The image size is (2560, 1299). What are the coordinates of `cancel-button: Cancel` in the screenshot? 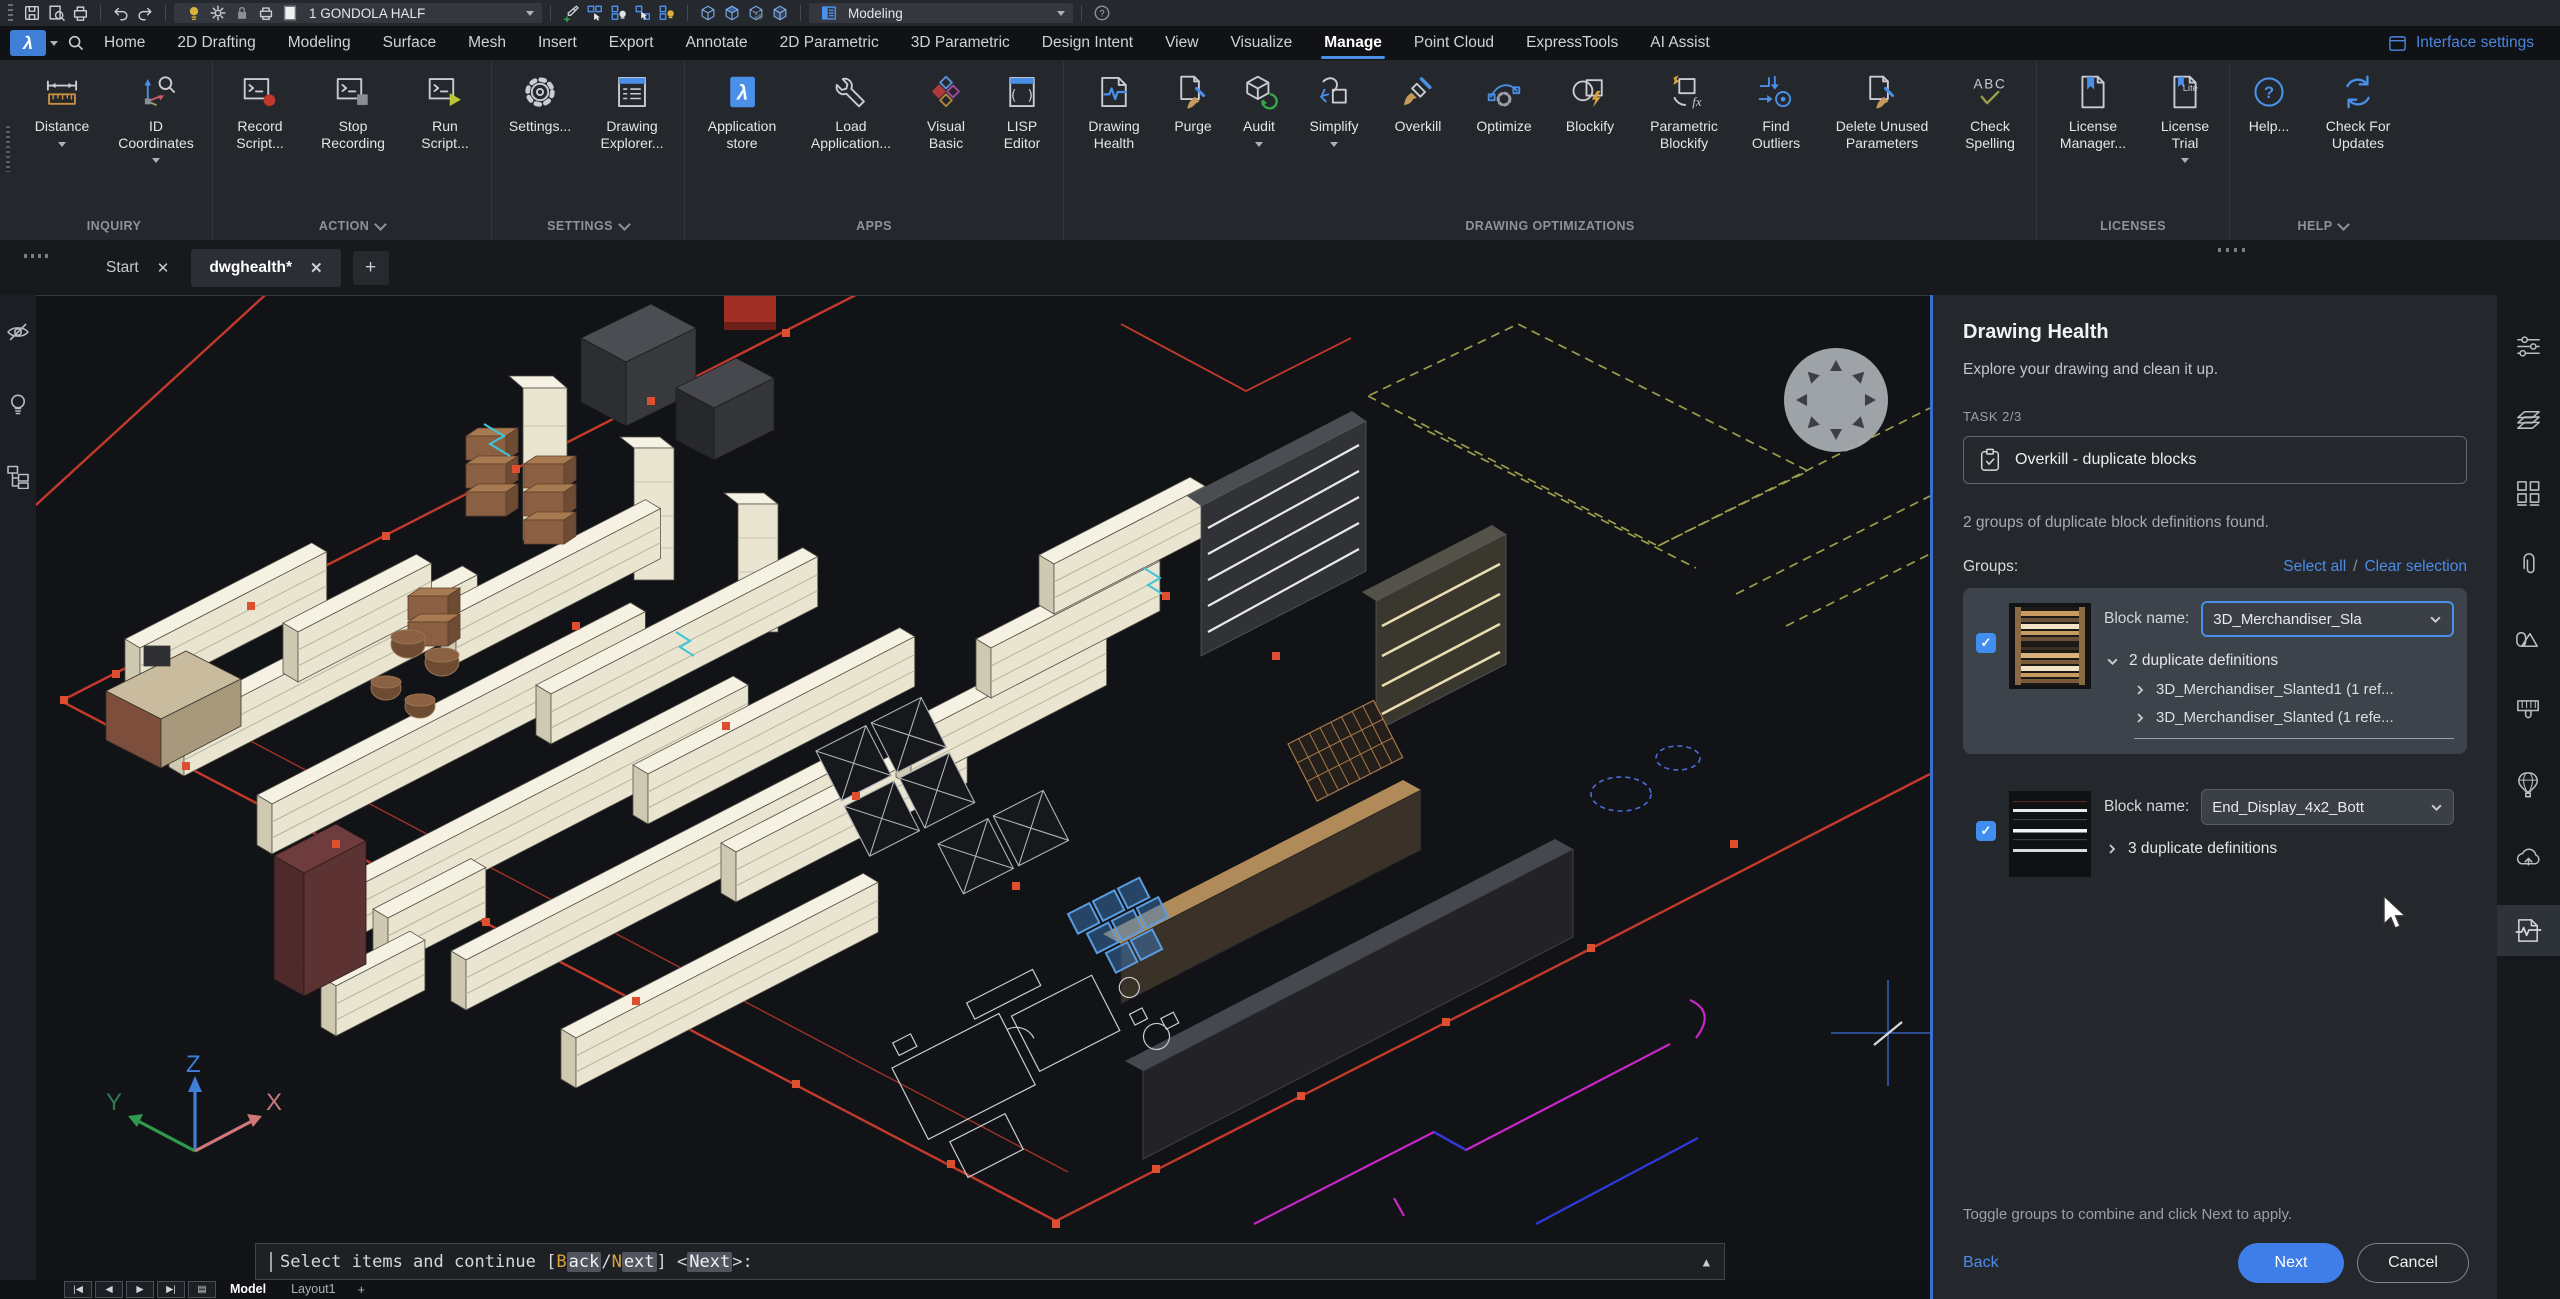 It's located at (2413, 1263).